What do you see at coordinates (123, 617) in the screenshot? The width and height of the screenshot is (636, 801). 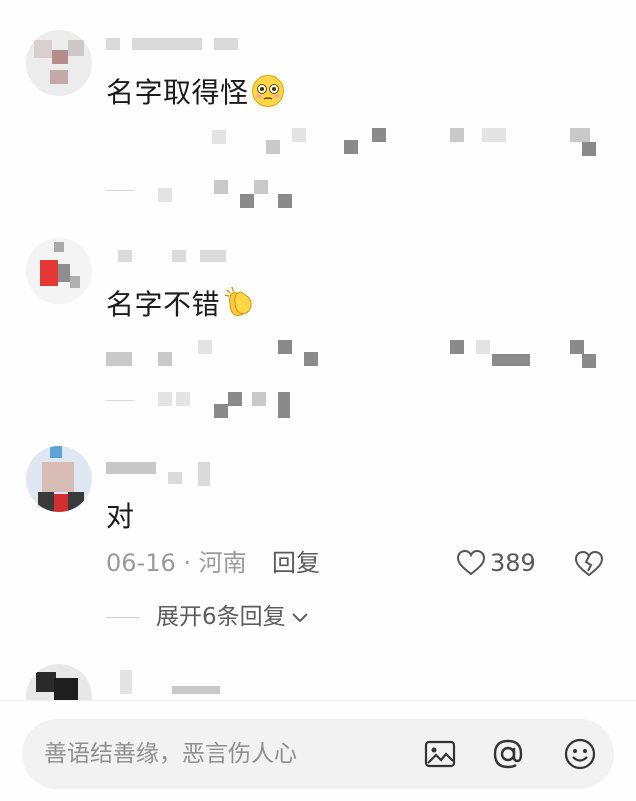 I see `divider-dash` at bounding box center [123, 617].